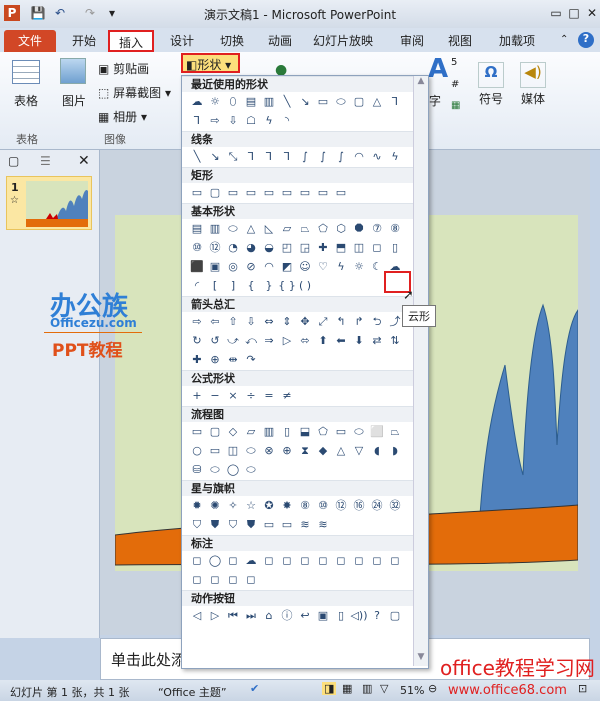 Image resolution: width=600 pixels, height=701 pixels. I want to click on shape-item-icon: ⬇, so click(359, 340).